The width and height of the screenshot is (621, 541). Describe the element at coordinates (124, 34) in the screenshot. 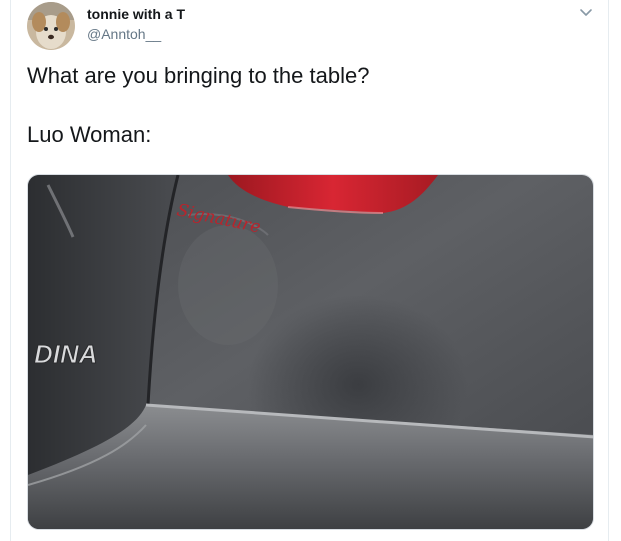

I see `author-handle: @Anntoh__` at that location.